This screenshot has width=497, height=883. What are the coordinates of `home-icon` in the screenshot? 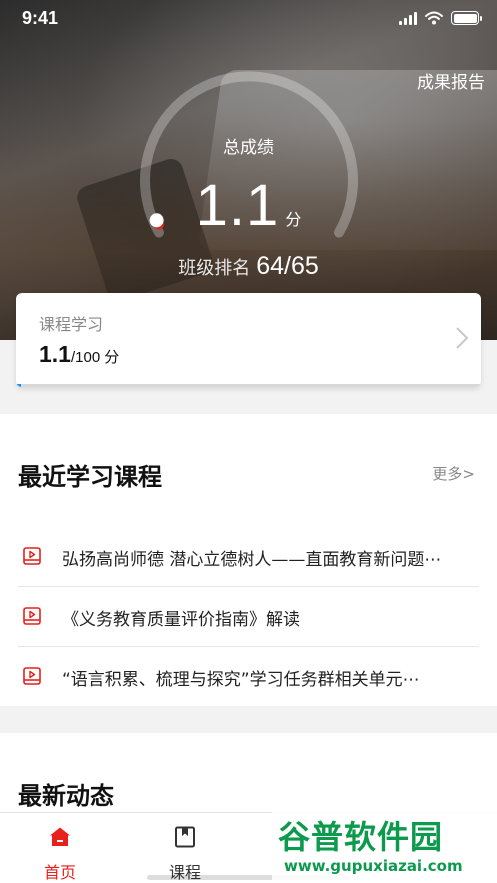 It's located at (60, 836).